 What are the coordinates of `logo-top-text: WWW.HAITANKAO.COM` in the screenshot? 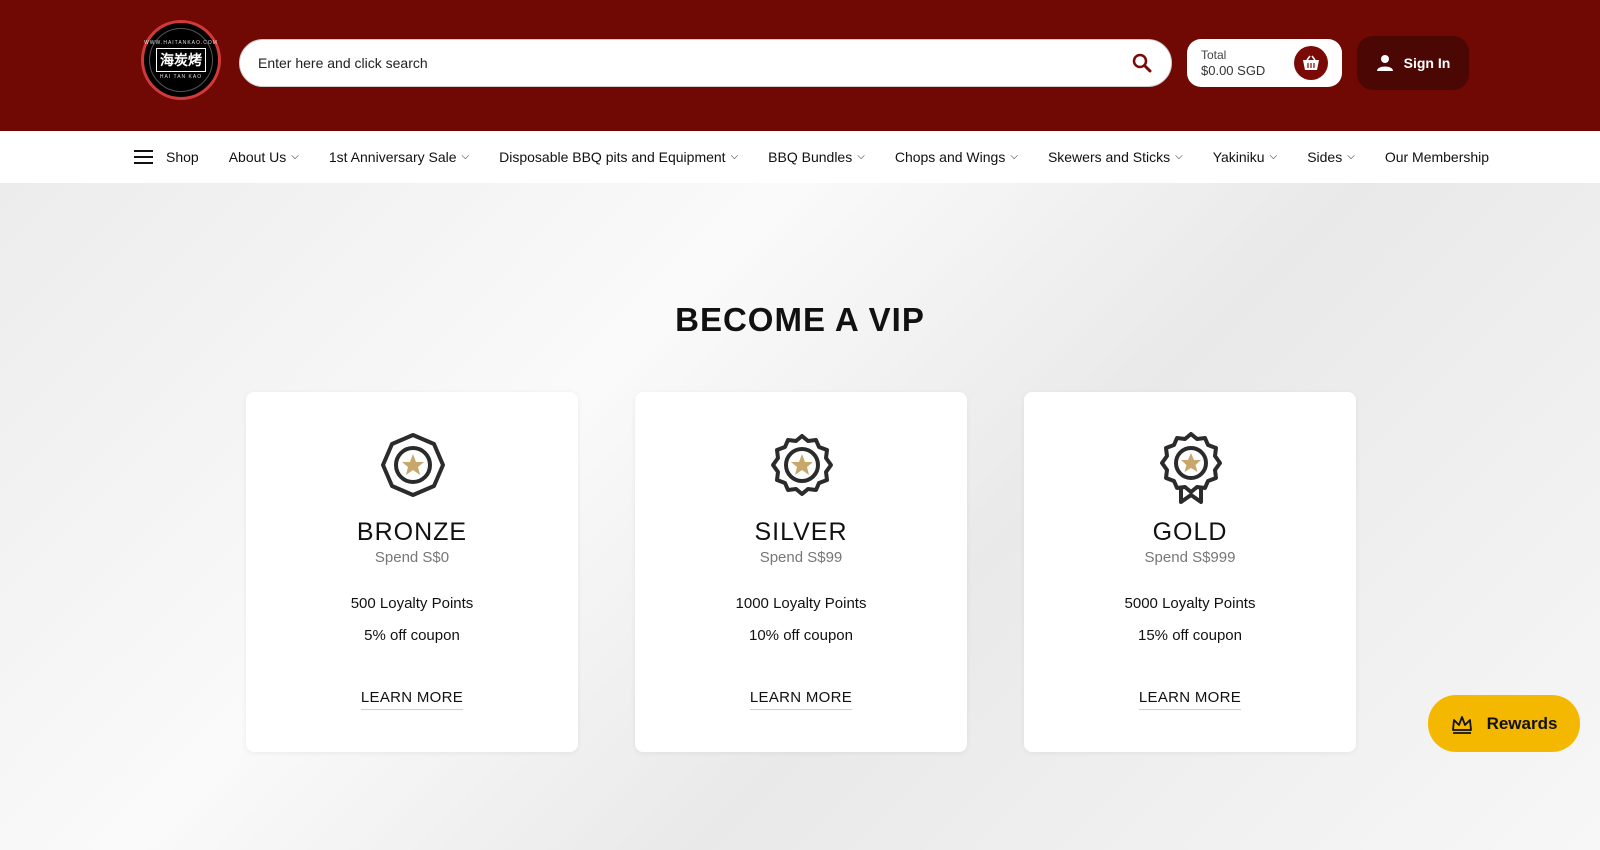 It's located at (181, 43).